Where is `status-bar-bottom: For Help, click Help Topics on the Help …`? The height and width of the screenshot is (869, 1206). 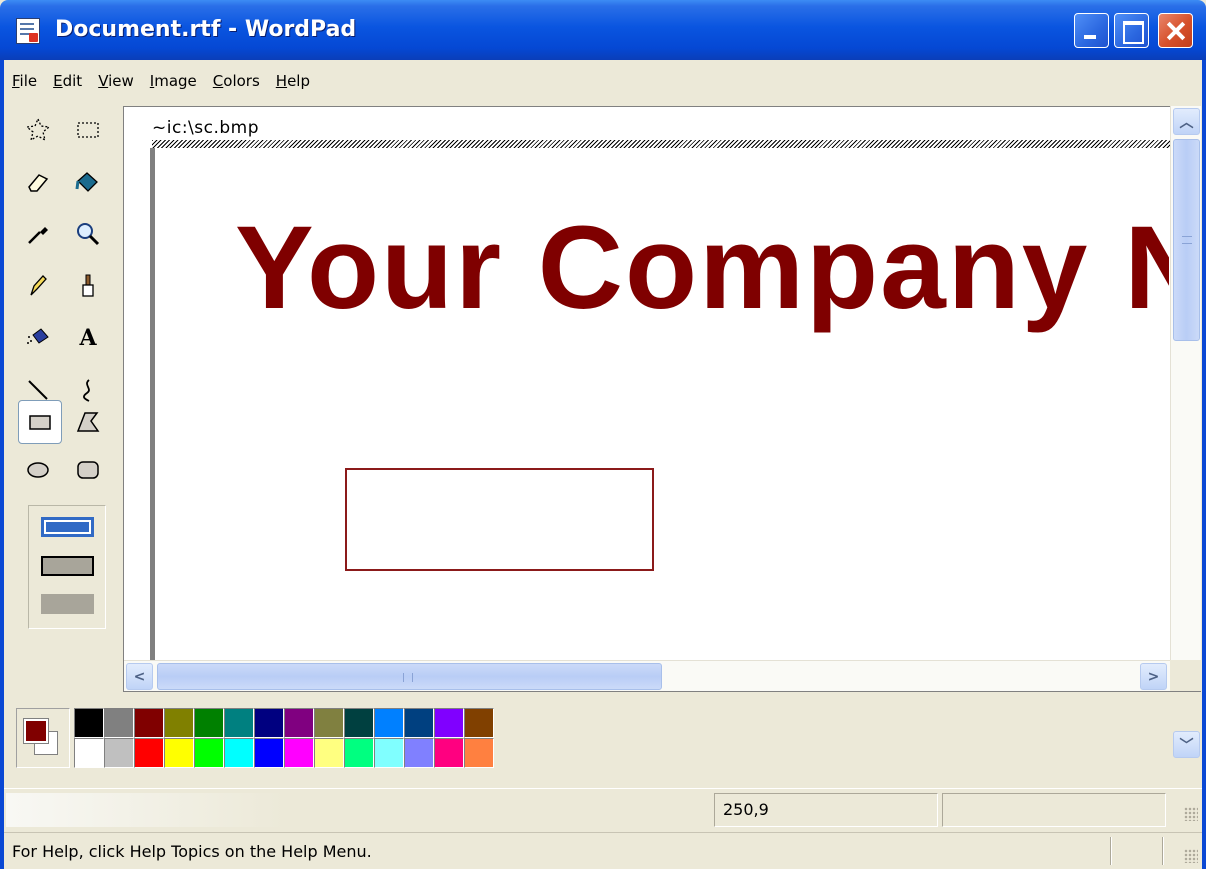
status-bar-bottom: For Help, click Help Topics on the Help … is located at coordinates (603, 850).